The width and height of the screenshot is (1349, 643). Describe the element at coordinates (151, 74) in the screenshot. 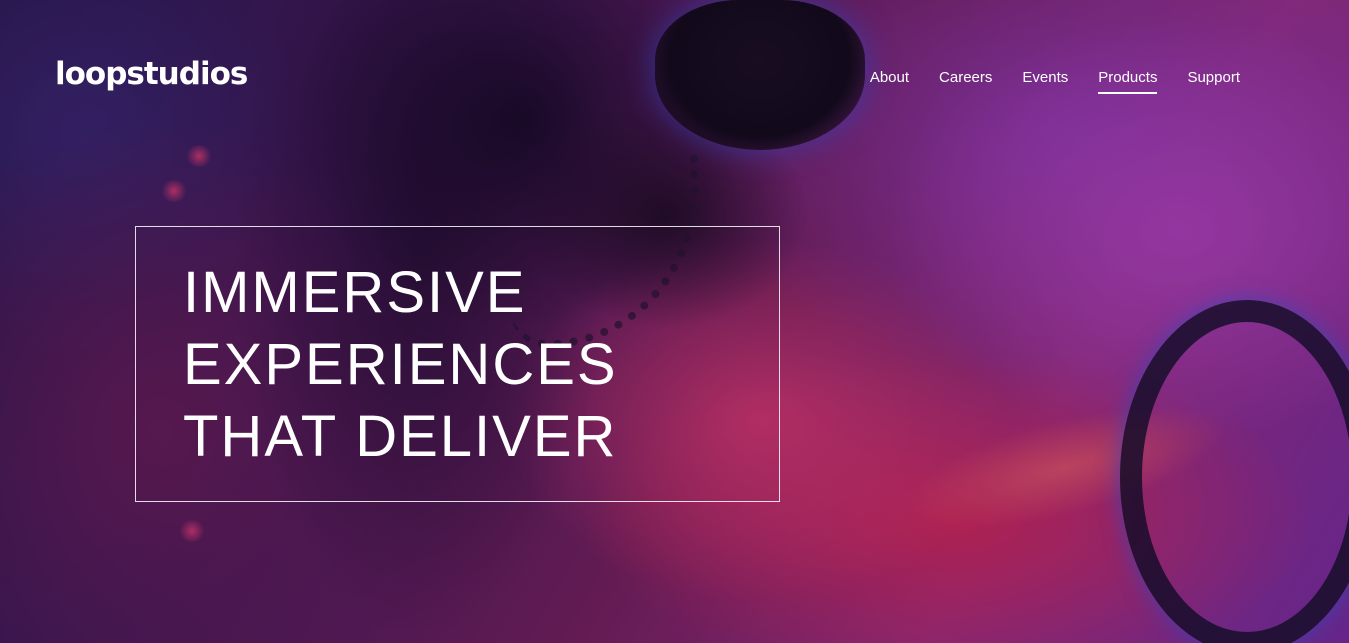

I see `logo: loopstudios` at that location.